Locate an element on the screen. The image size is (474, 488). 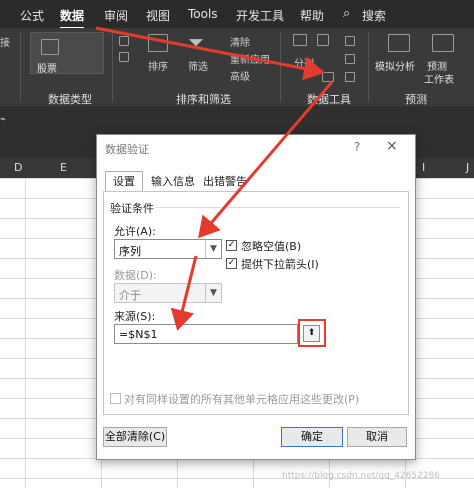
arrow-to-allow-select is located at coordinates (266, 160).